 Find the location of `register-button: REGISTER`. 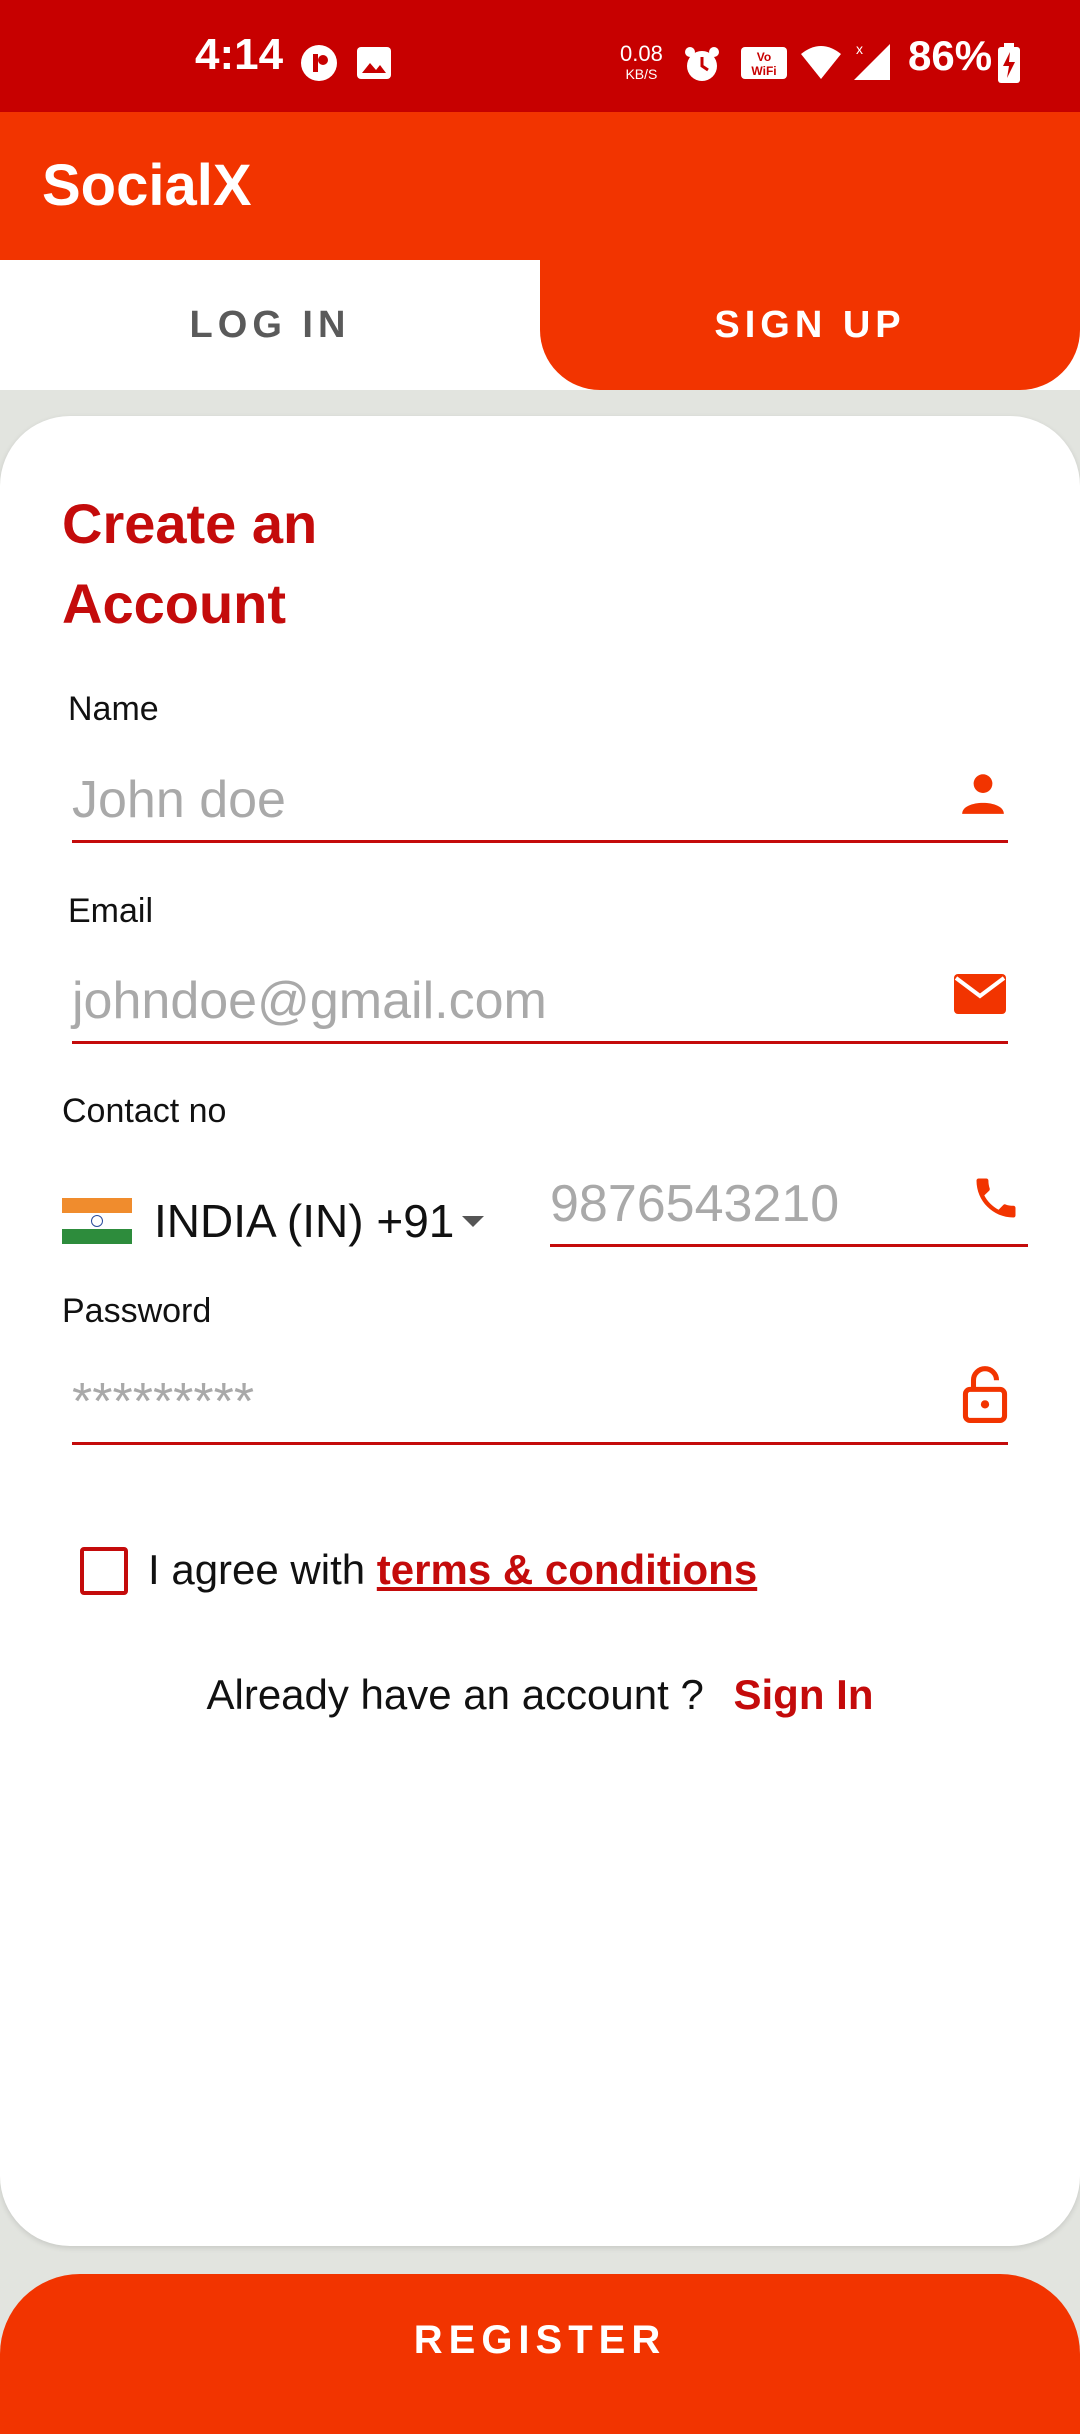

register-button: REGISTER is located at coordinates (540, 2354).